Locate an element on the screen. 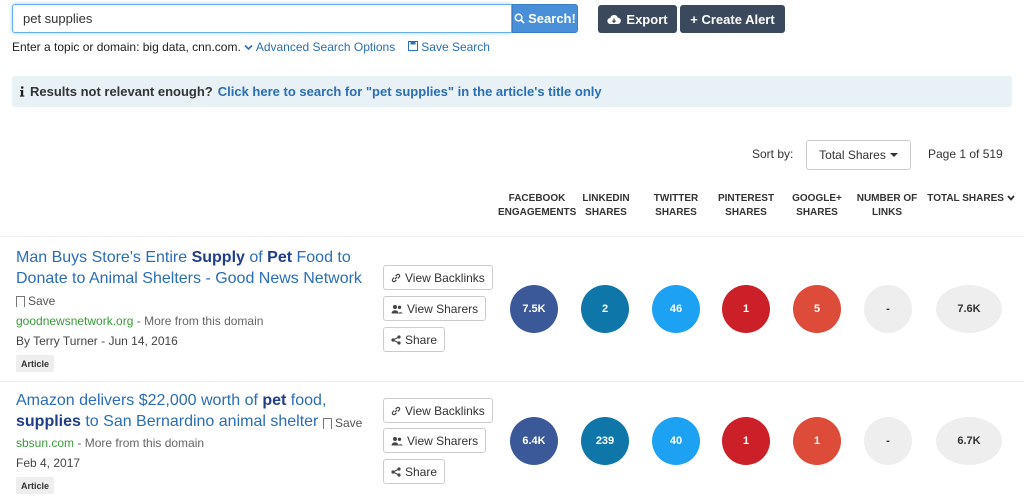 This screenshot has height=503, width=1024. title-text: Amazon delivers $22,000 worth of is located at coordinates (139, 400).